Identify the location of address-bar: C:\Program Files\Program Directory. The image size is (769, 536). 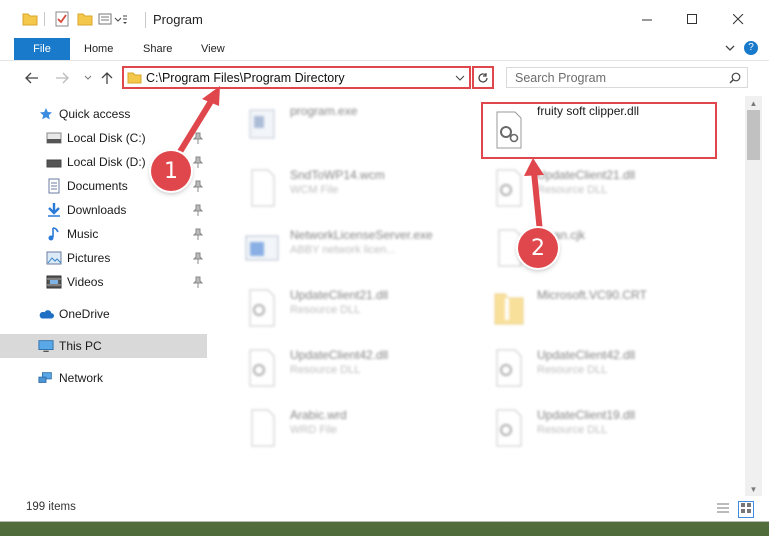
(296, 77).